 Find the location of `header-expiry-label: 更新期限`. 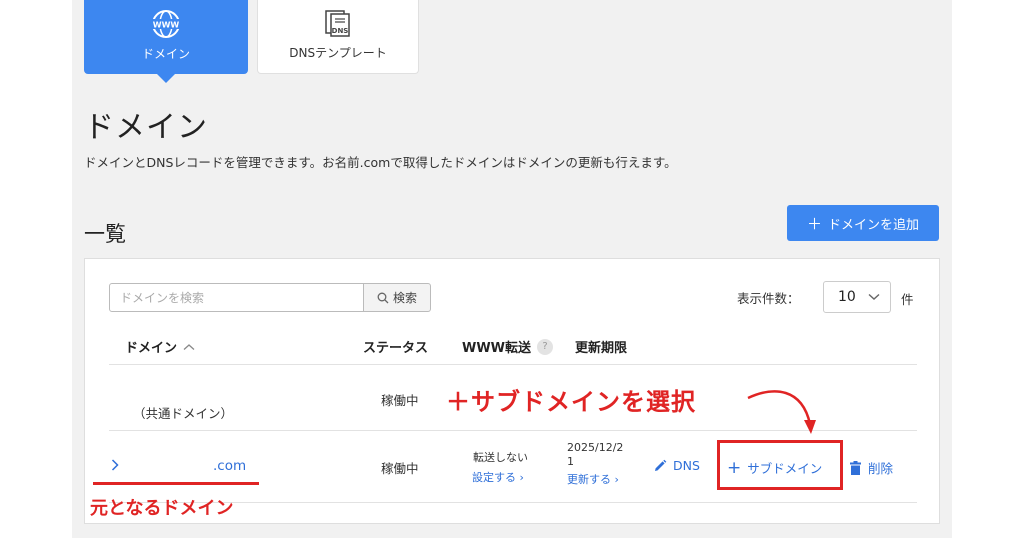

header-expiry-label: 更新期限 is located at coordinates (601, 348).